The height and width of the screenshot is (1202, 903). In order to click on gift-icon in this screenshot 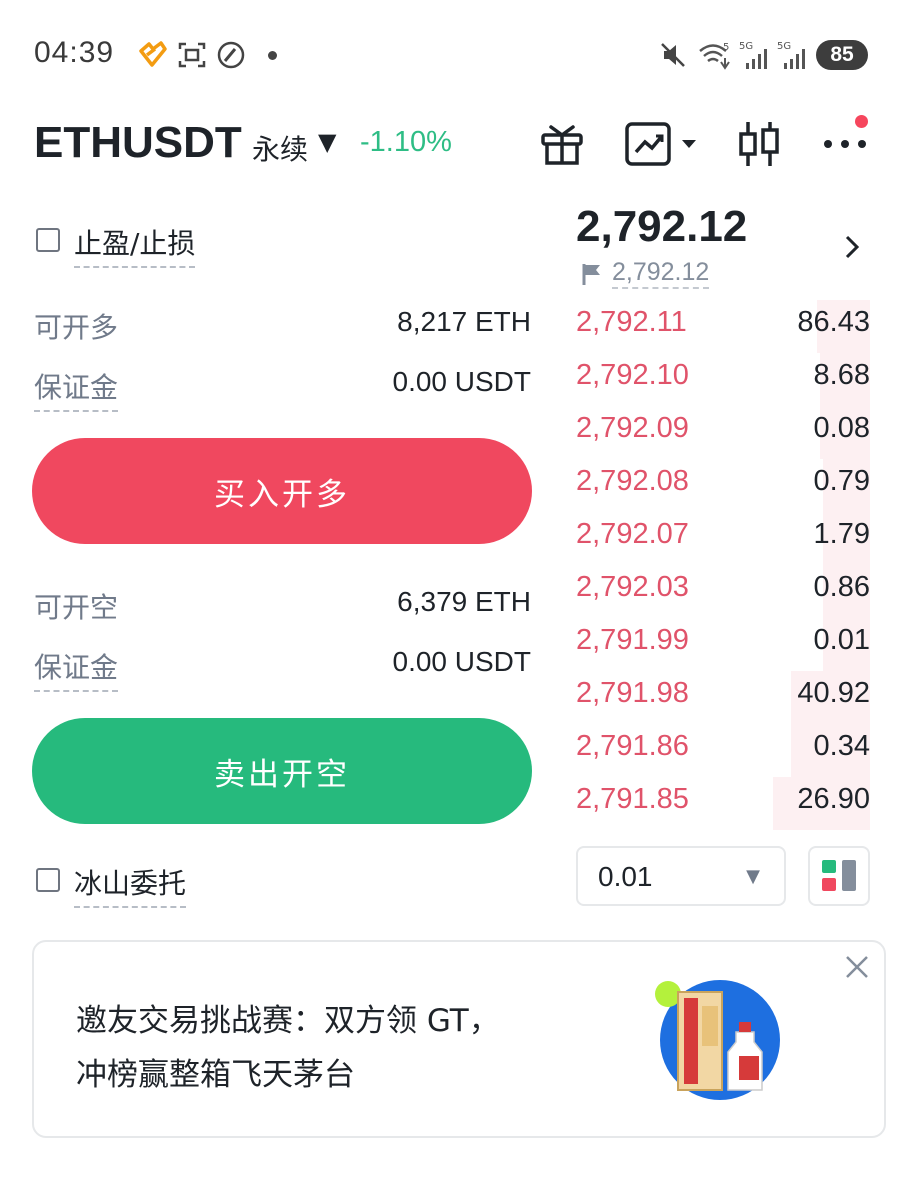, I will do `click(562, 144)`.